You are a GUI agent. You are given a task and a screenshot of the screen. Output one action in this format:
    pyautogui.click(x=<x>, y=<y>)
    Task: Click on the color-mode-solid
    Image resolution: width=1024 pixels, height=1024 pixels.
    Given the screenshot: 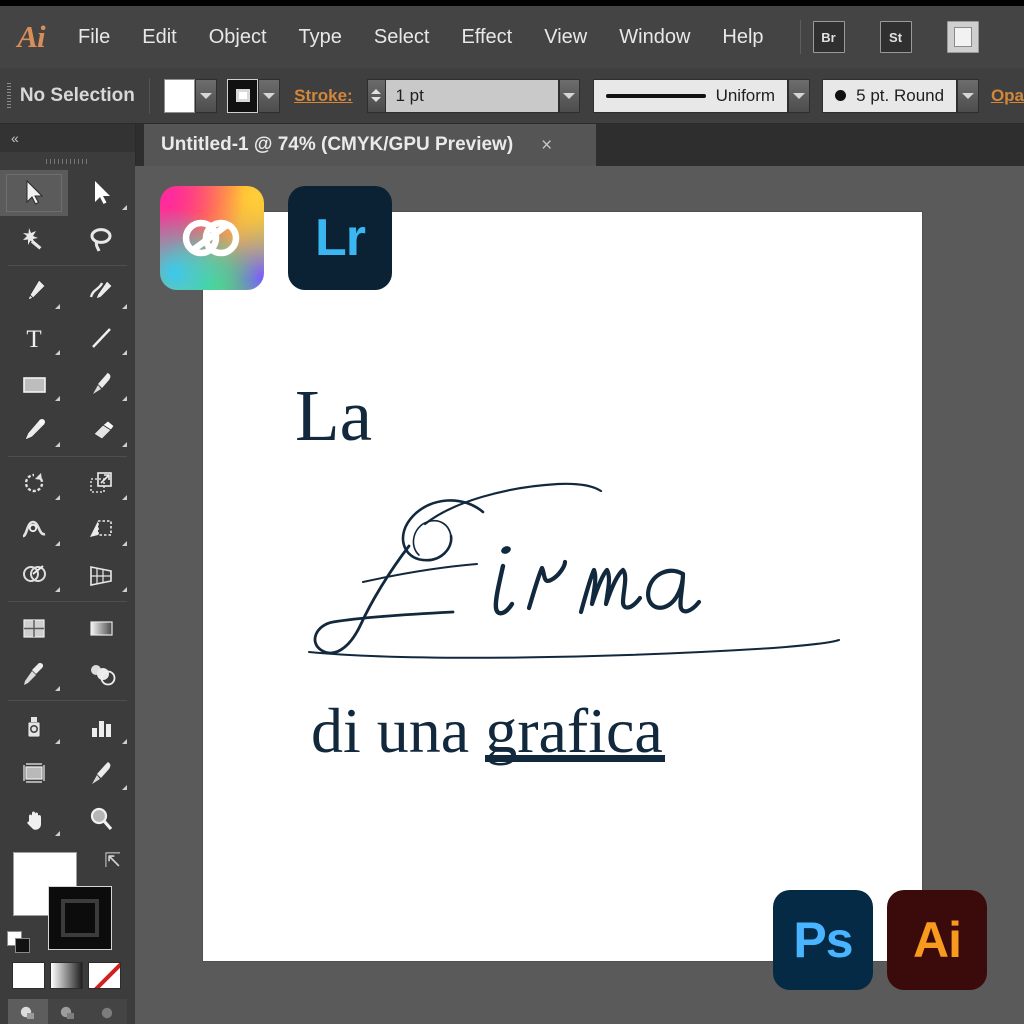 What is the action you would take?
    pyautogui.click(x=28, y=975)
    